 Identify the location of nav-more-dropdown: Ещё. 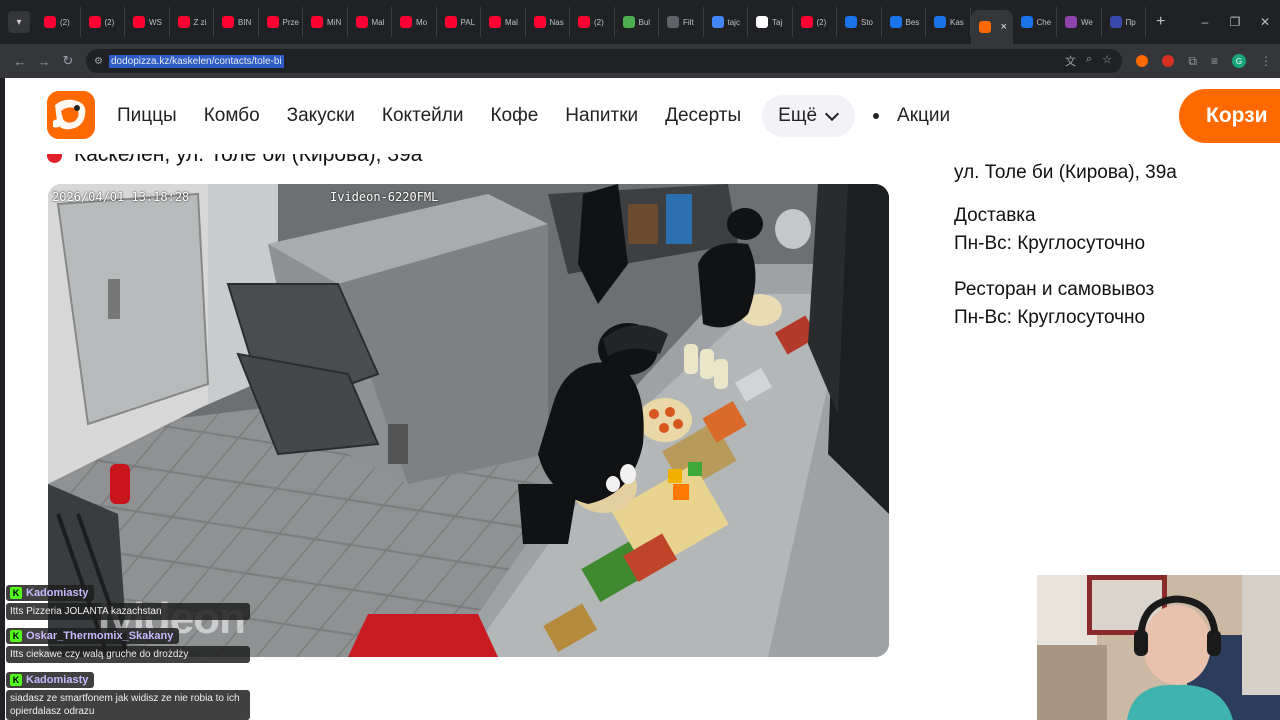
(809, 116).